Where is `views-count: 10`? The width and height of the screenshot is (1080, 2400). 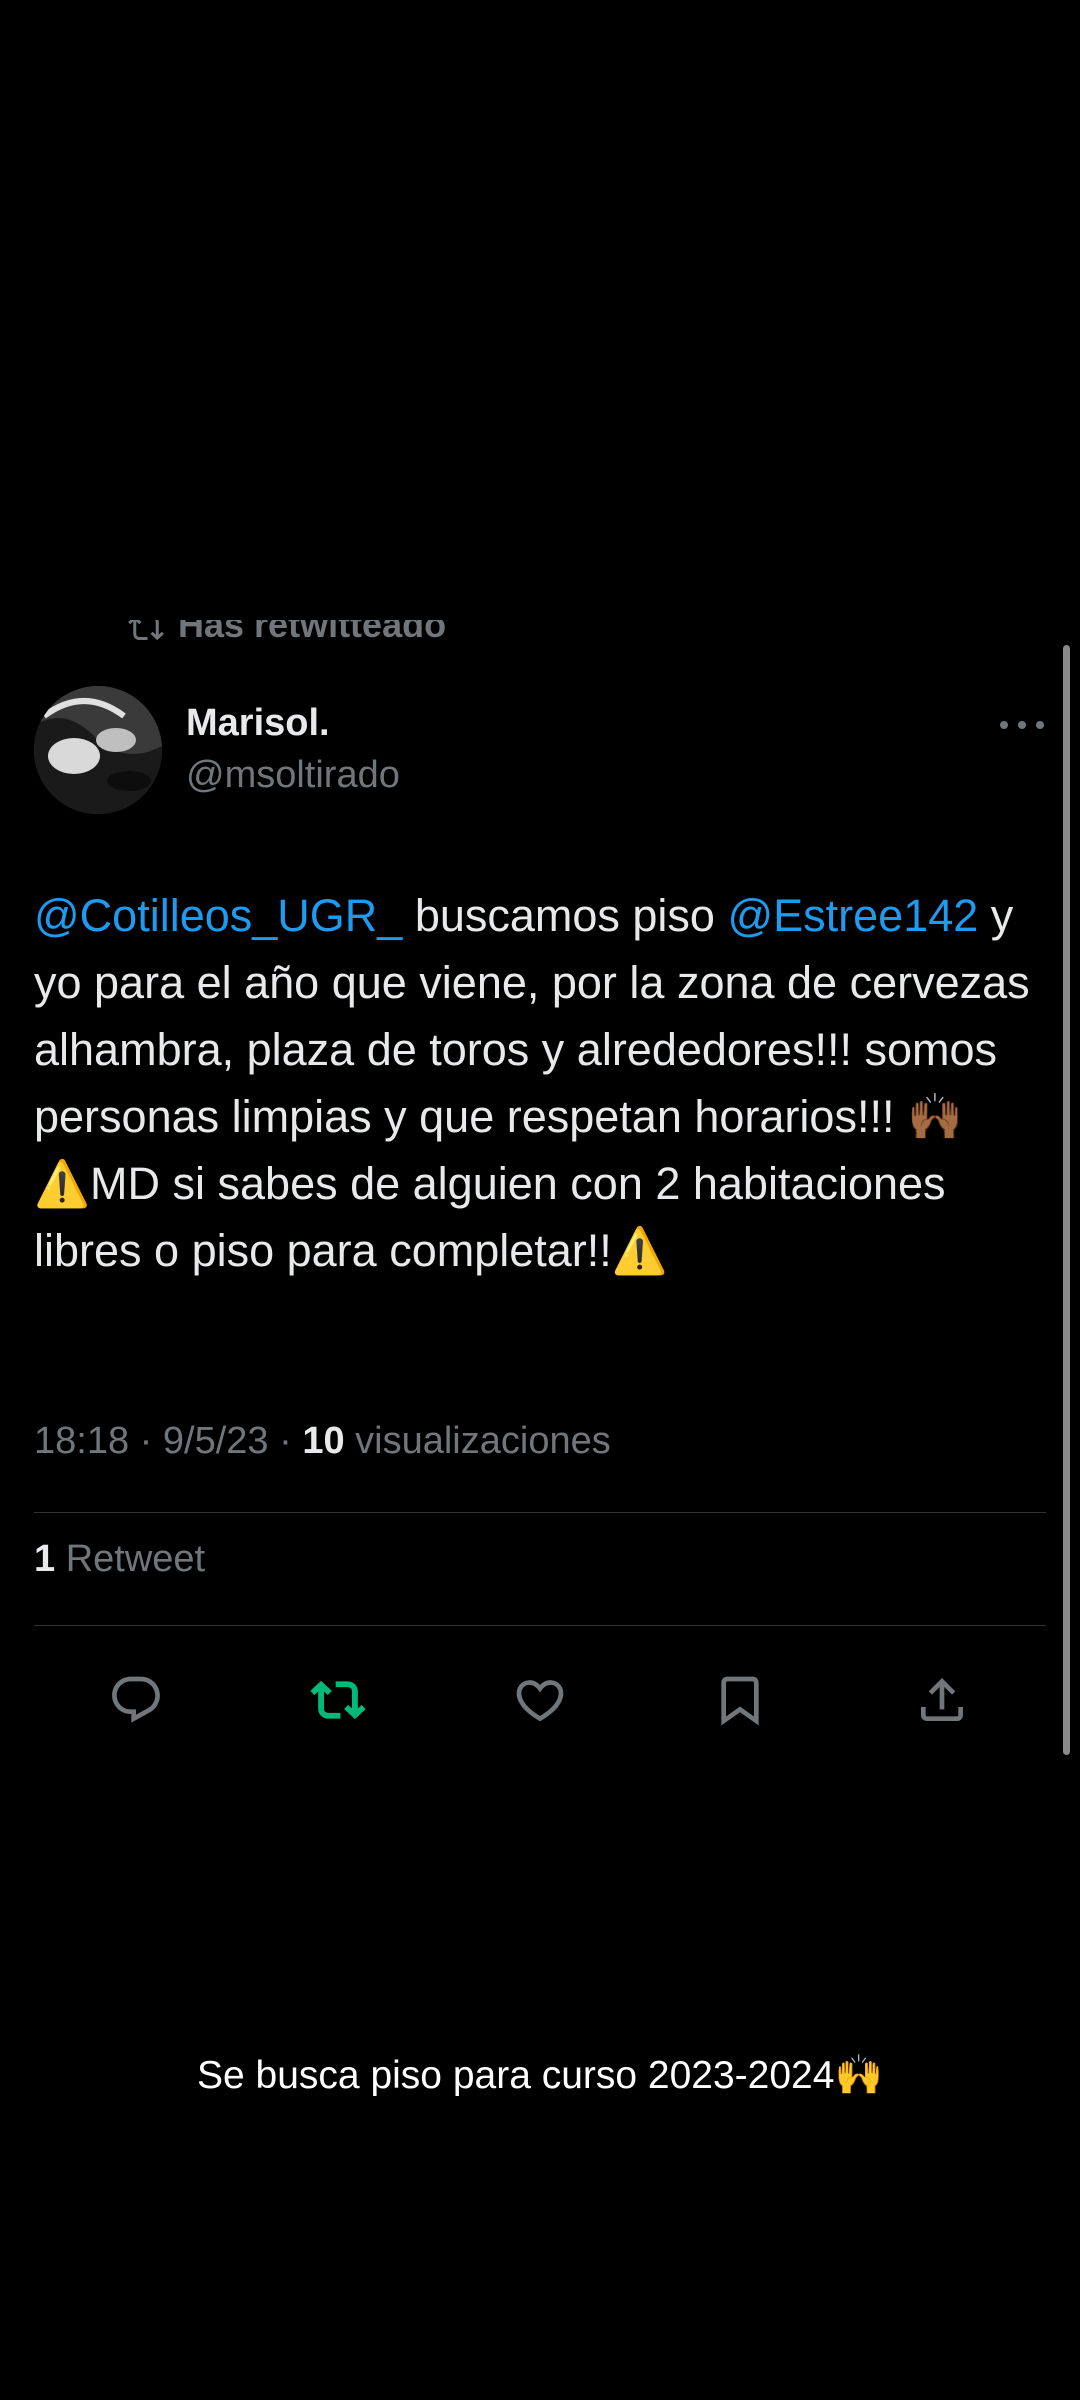
views-count: 10 is located at coordinates (323, 1441).